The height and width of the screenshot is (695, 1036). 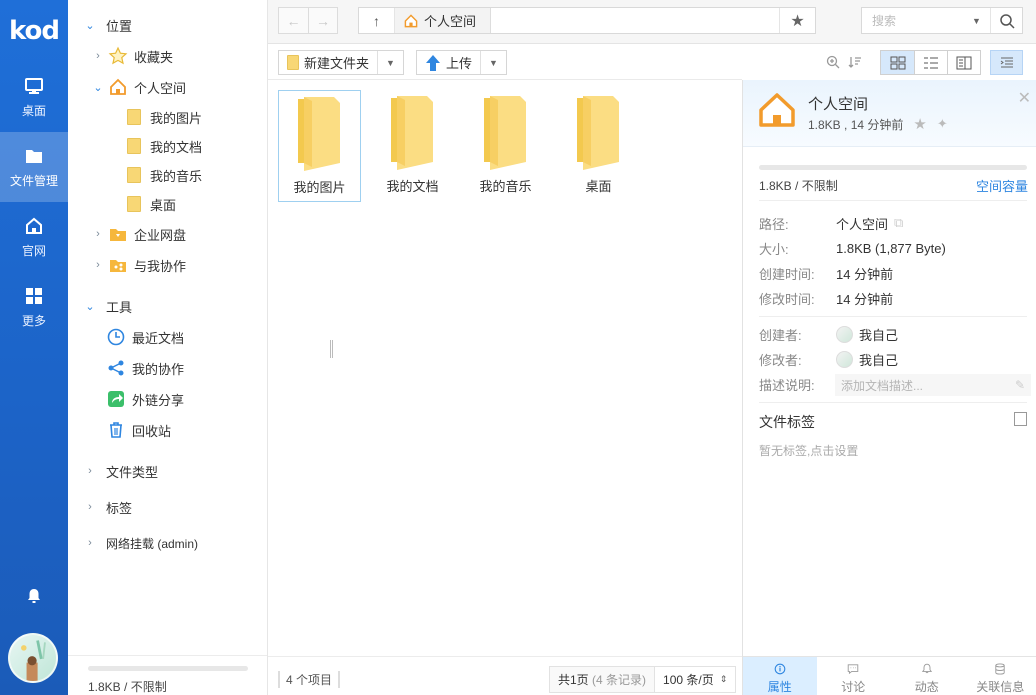 I want to click on tree-item-pictures: 我的图片, so click(x=163, y=117).